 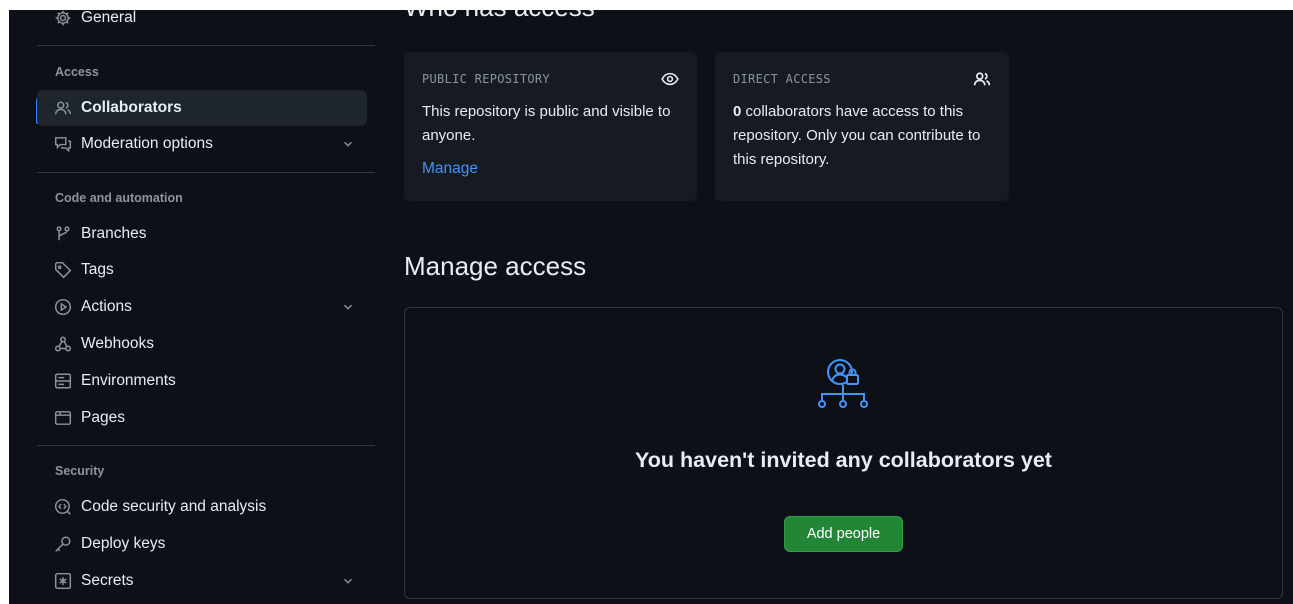 I want to click on manage-access-heading: Manage access, so click(x=495, y=266).